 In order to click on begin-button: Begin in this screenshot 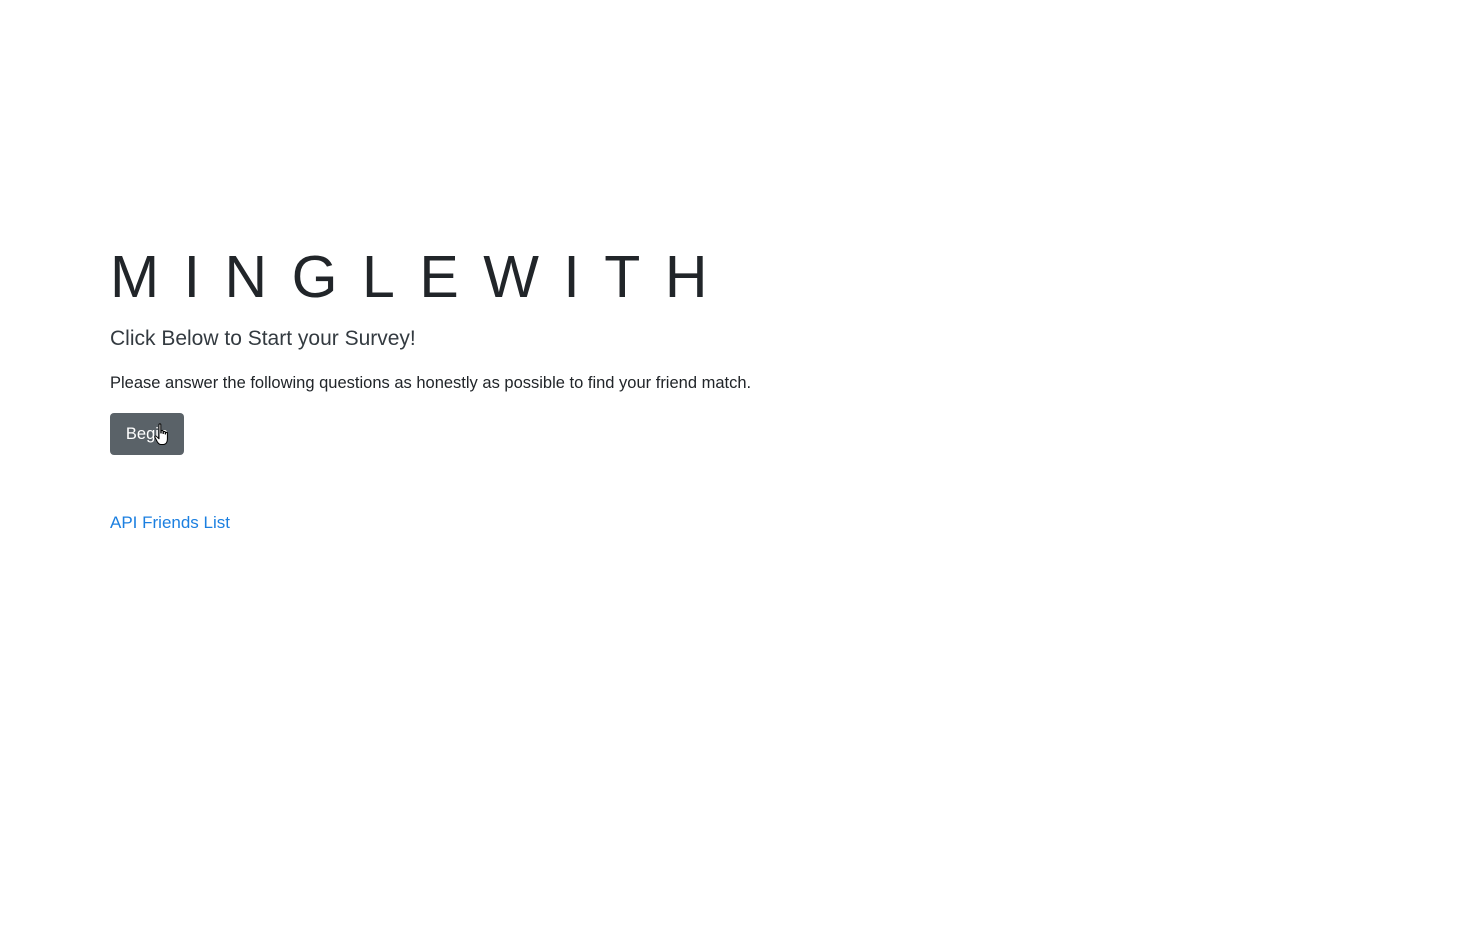, I will do `click(147, 434)`.